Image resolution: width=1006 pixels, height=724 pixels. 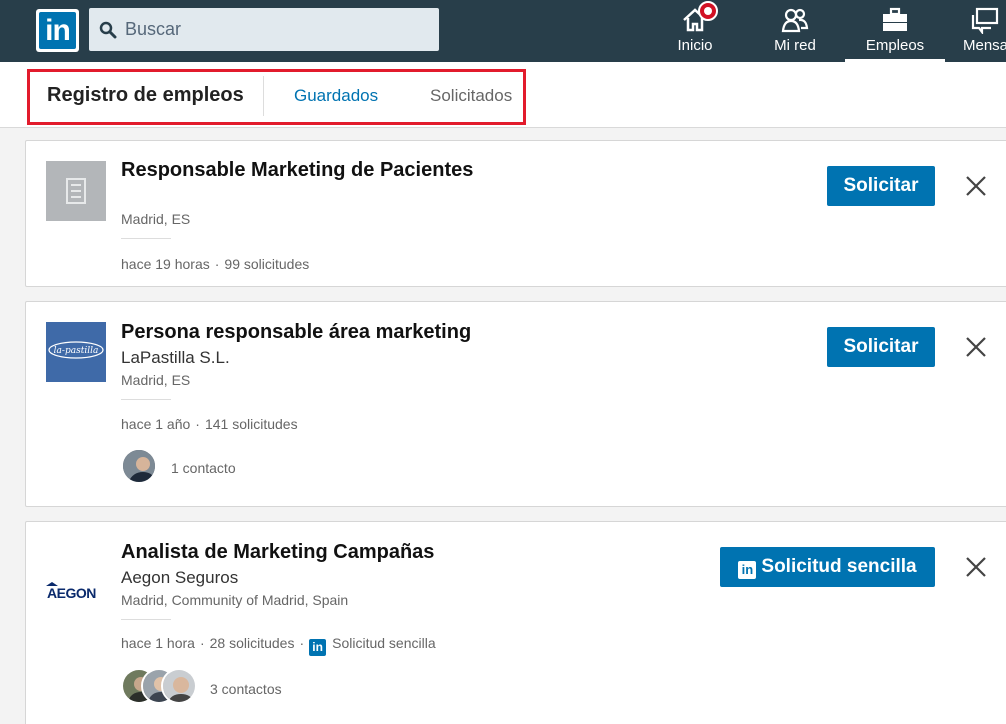 I want to click on posted-time: hace 1 hora, so click(x=158, y=643).